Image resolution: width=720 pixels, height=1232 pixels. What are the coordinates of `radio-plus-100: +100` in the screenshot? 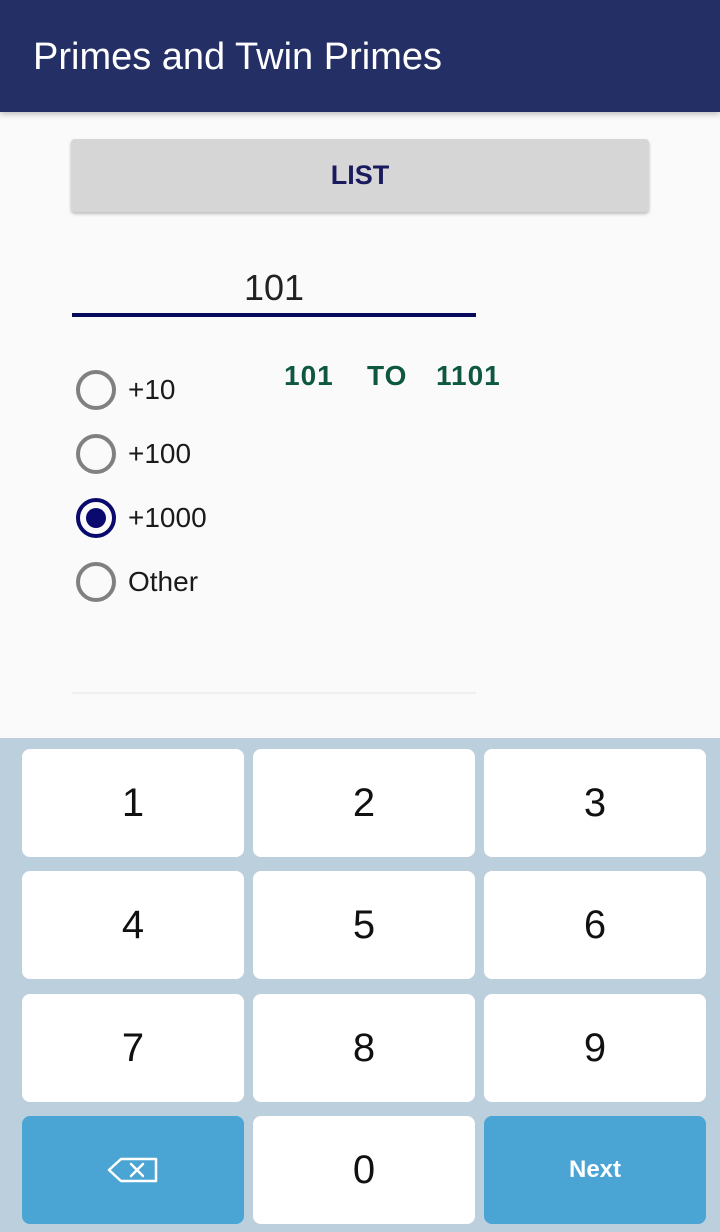 It's located at (141, 454).